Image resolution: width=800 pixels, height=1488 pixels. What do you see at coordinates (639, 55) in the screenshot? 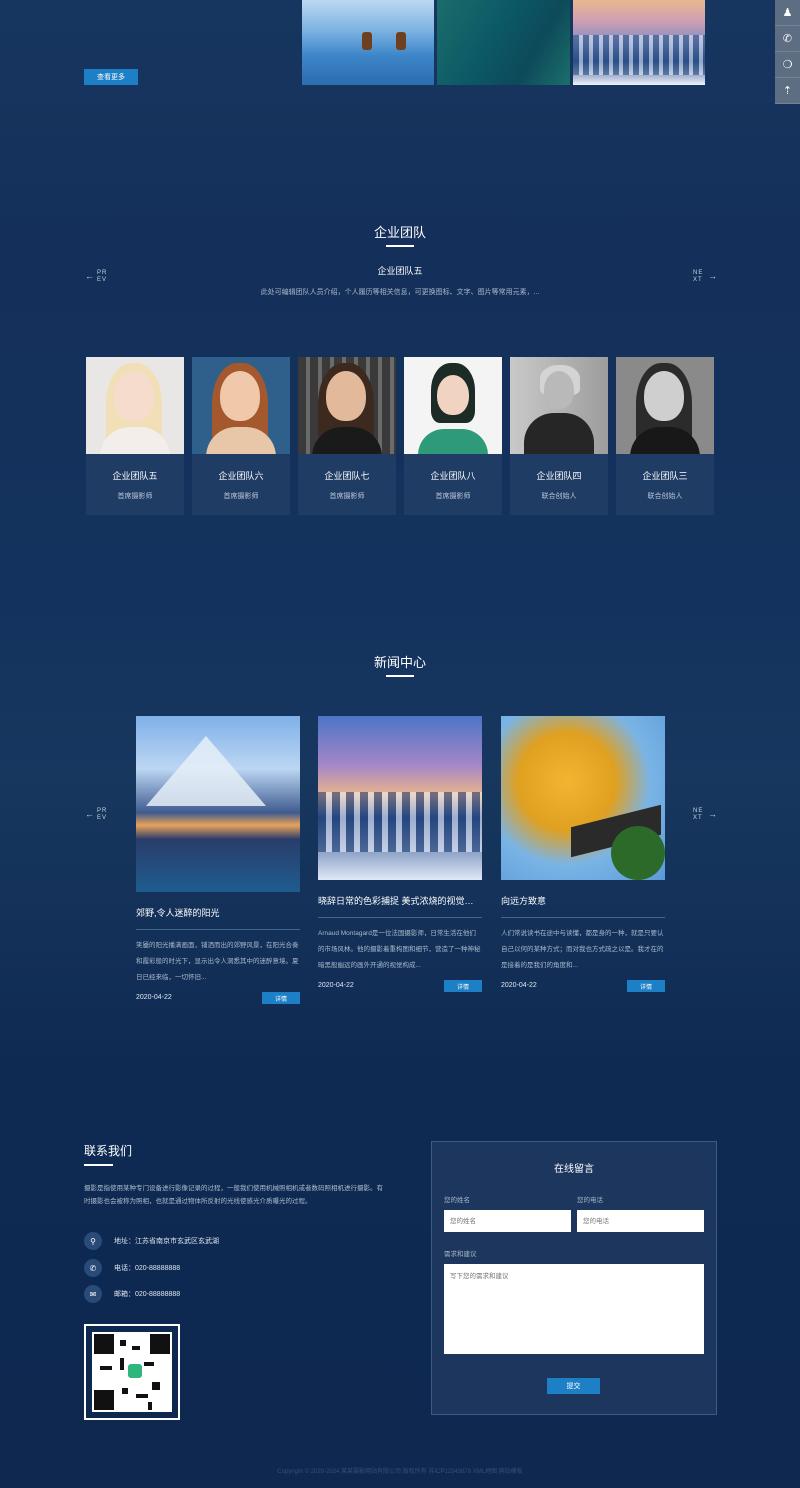
I see `snow-trees` at bounding box center [639, 55].